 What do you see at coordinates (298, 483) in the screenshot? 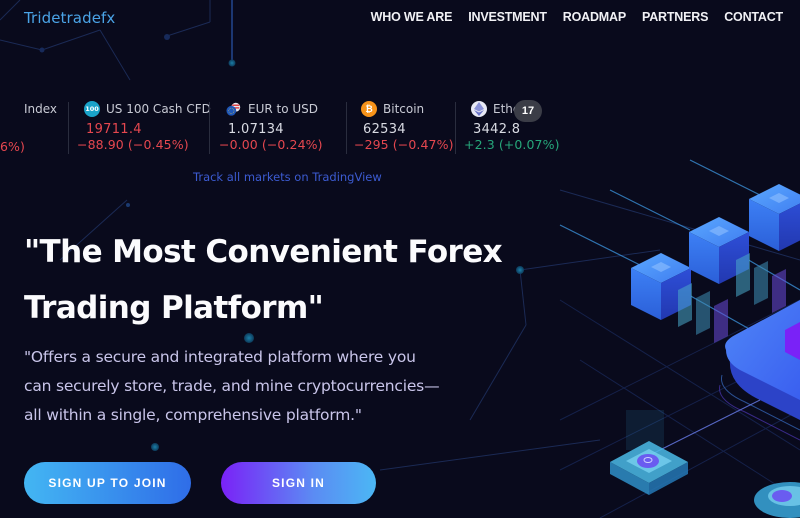
I see `sign-in-button: SIGN IN` at bounding box center [298, 483].